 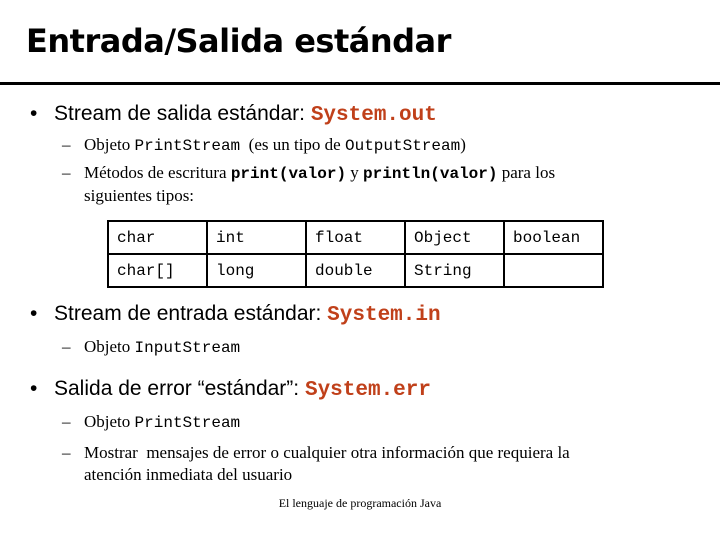 What do you see at coordinates (238, 41) in the screenshot?
I see `slide-title: Entrada/Salida estándar` at bounding box center [238, 41].